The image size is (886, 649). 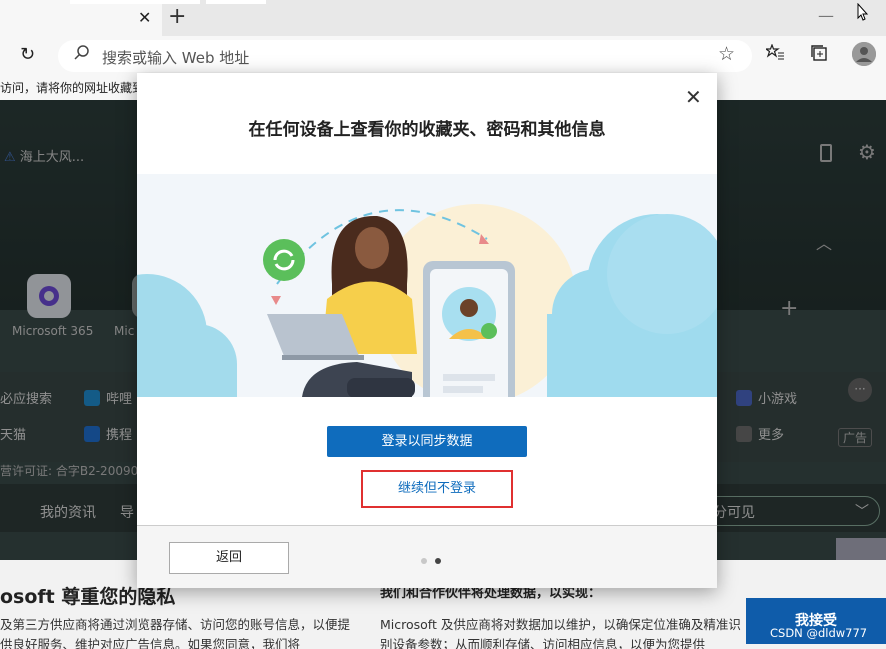 What do you see at coordinates (863, 14) in the screenshot?
I see `mouse-cursor-icon` at bounding box center [863, 14].